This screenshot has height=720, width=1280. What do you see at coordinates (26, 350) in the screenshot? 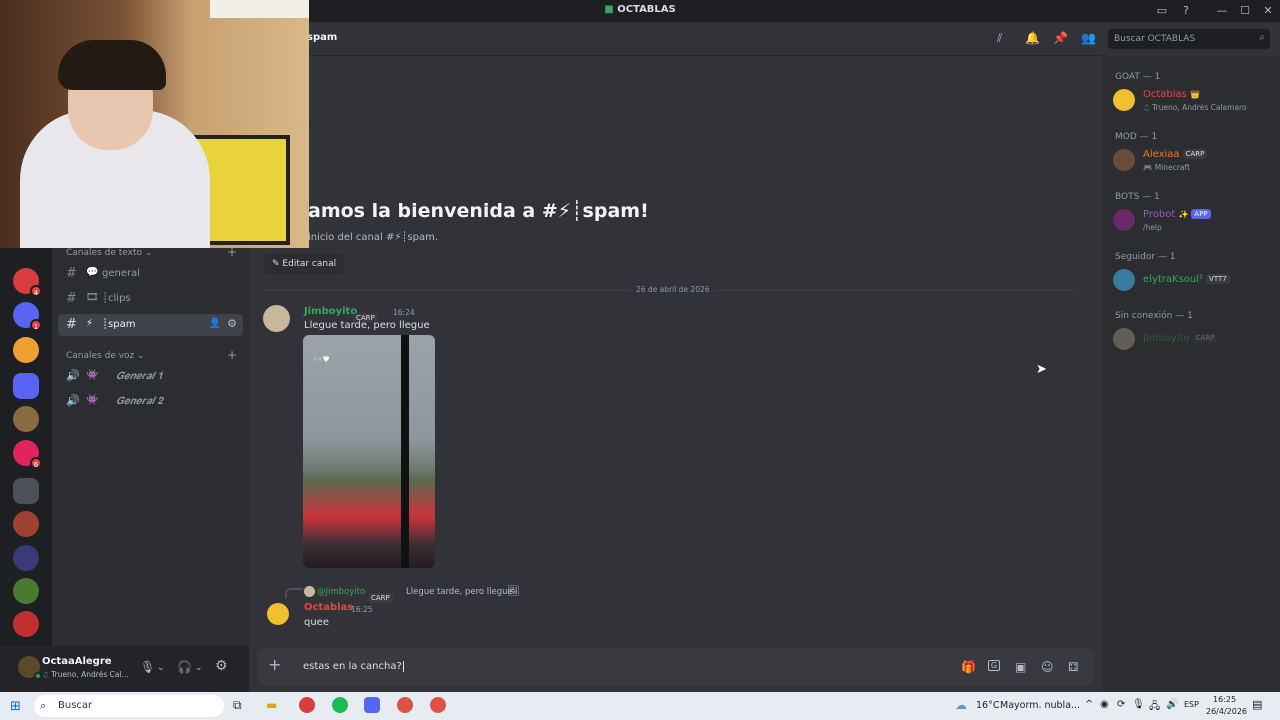
I see `server-3-icon` at bounding box center [26, 350].